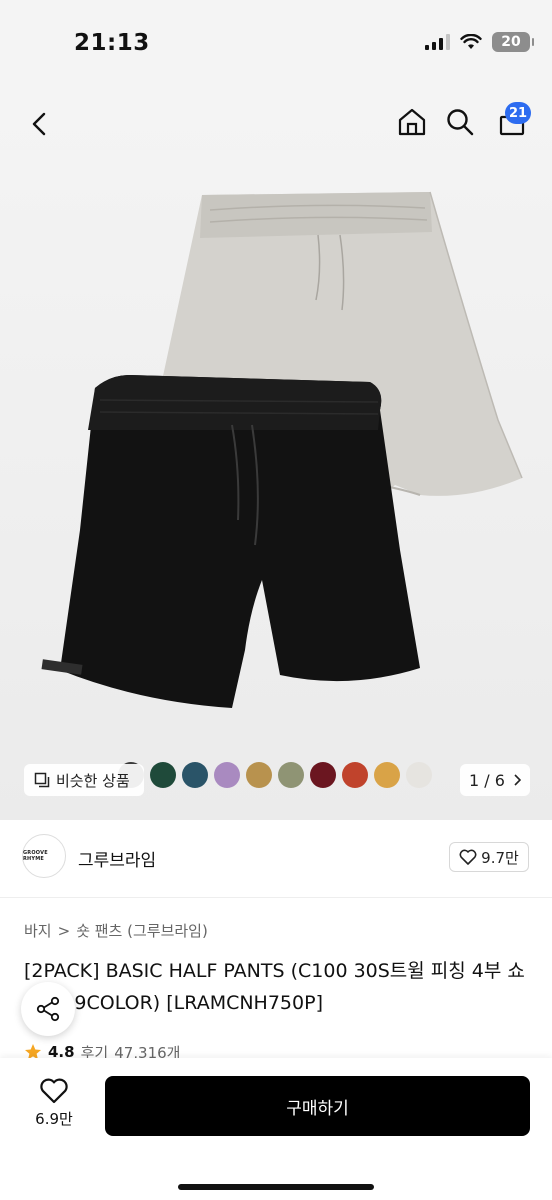 The height and width of the screenshot is (1200, 552). I want to click on cart-count-badge: 21, so click(518, 113).